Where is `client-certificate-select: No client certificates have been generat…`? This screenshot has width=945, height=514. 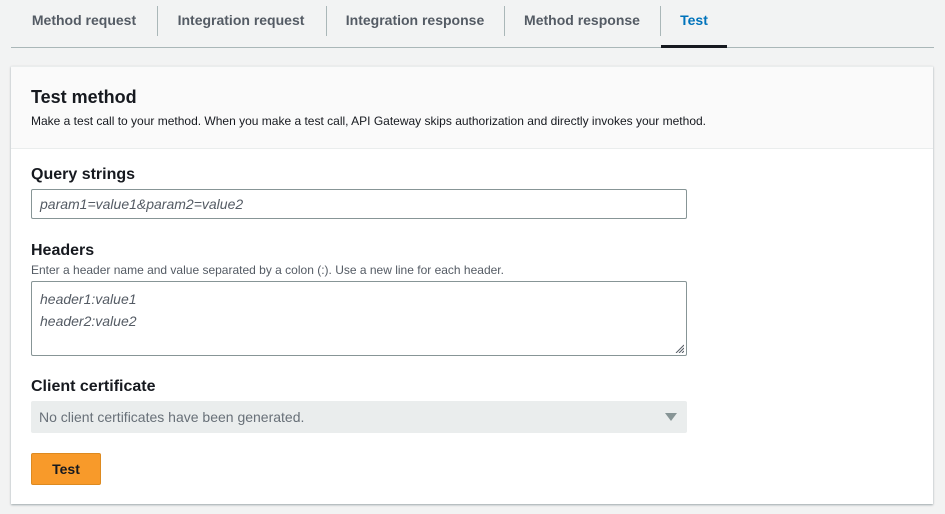
client-certificate-select: No client certificates have been generat… is located at coordinates (359, 417).